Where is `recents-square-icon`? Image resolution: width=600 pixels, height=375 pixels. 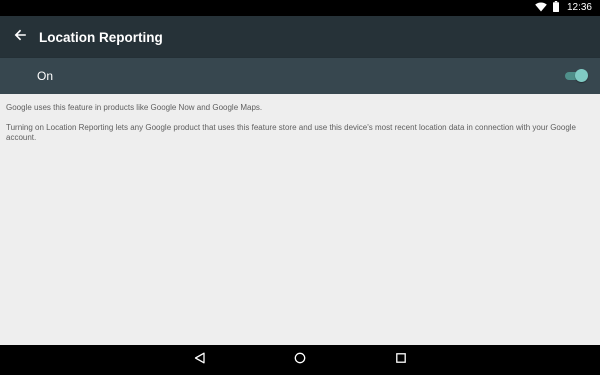
recents-square-icon is located at coordinates (401, 360).